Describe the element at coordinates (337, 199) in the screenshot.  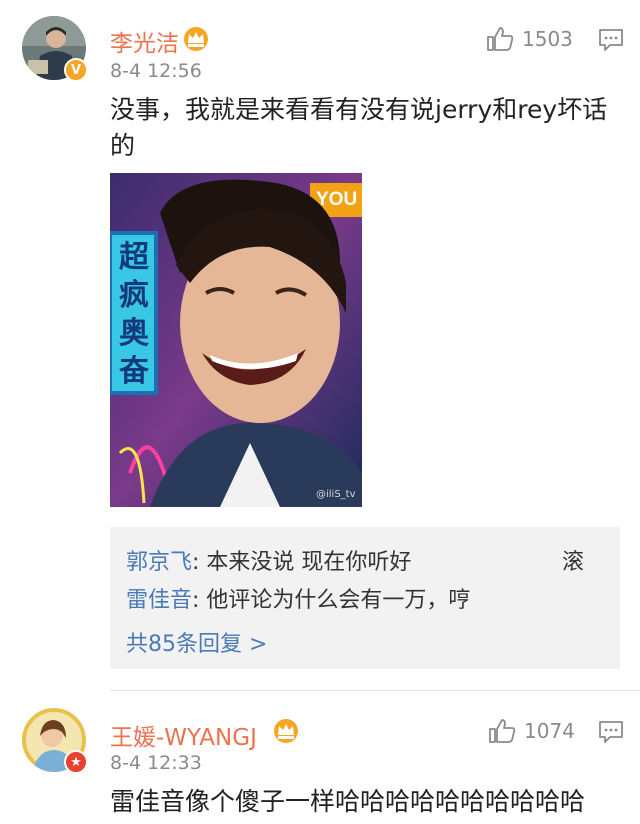
I see `photo-corner-label: YOU` at that location.